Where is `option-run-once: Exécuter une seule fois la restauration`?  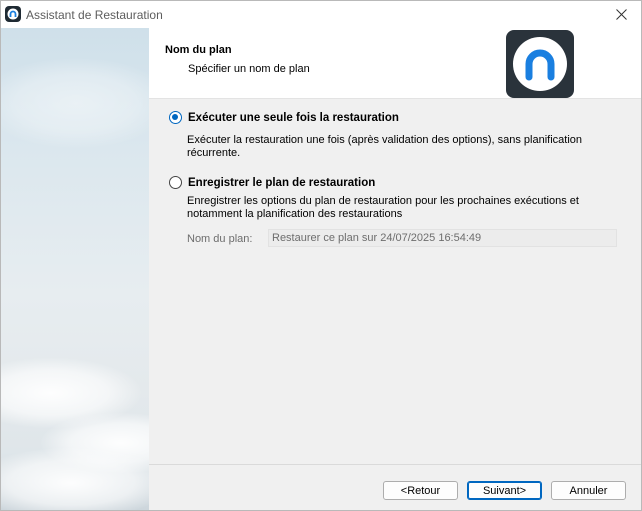 option-run-once: Exécuter une seule fois la restauration is located at coordinates (284, 117).